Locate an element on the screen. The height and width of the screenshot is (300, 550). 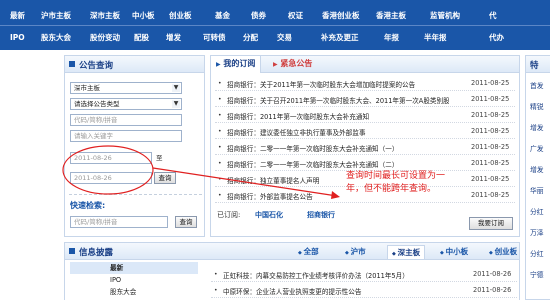
nav-row-2: IPO 股东大会 股份变动 配股 增发 可转债 分配 交易 补充及更正 年报 半年报 代办 is located at coordinates (275, 38).